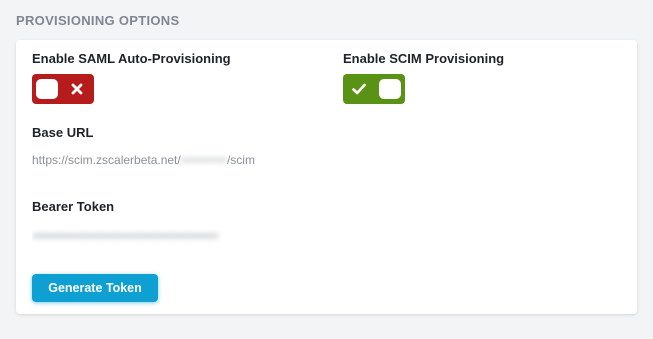 Image resolution: width=653 pixels, height=339 pixels. What do you see at coordinates (77, 89) in the screenshot?
I see `x-icon` at bounding box center [77, 89].